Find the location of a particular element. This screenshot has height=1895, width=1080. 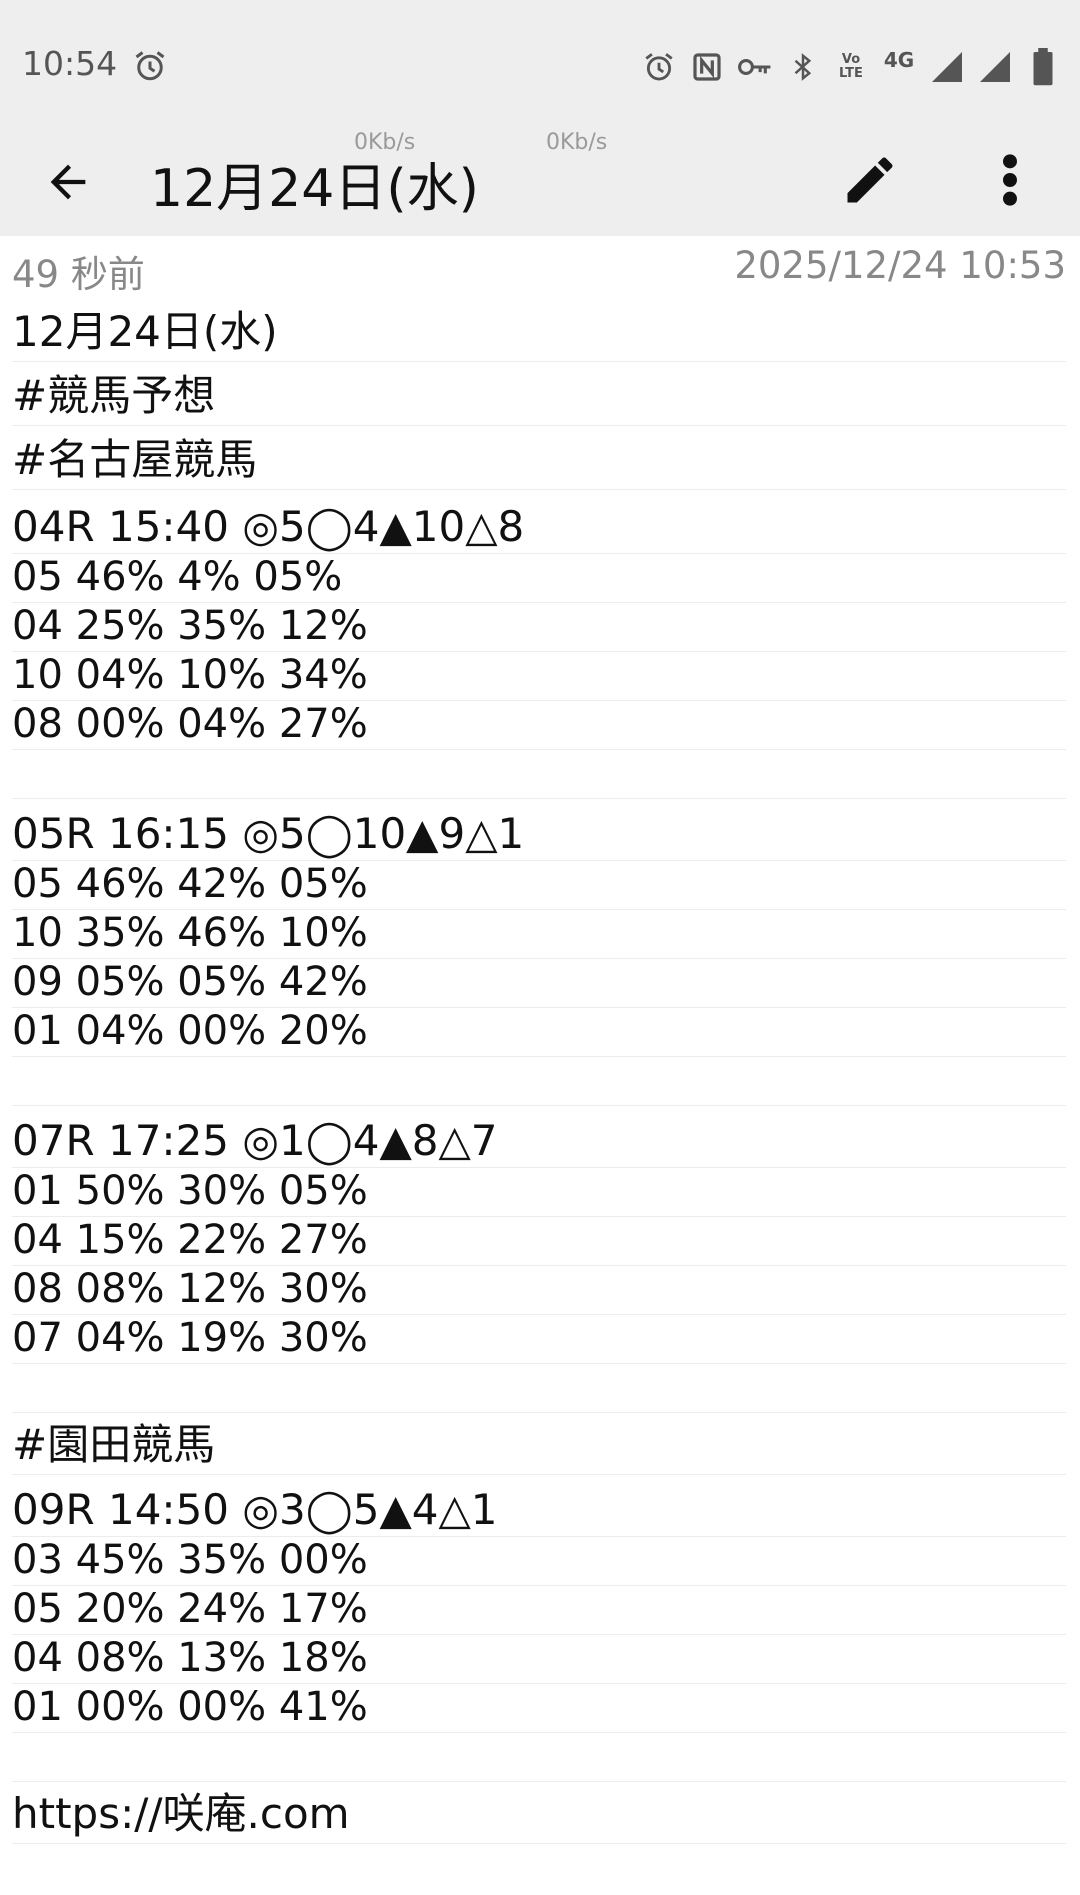

note-line: 10 04% 10% 34% is located at coordinates (539, 676).